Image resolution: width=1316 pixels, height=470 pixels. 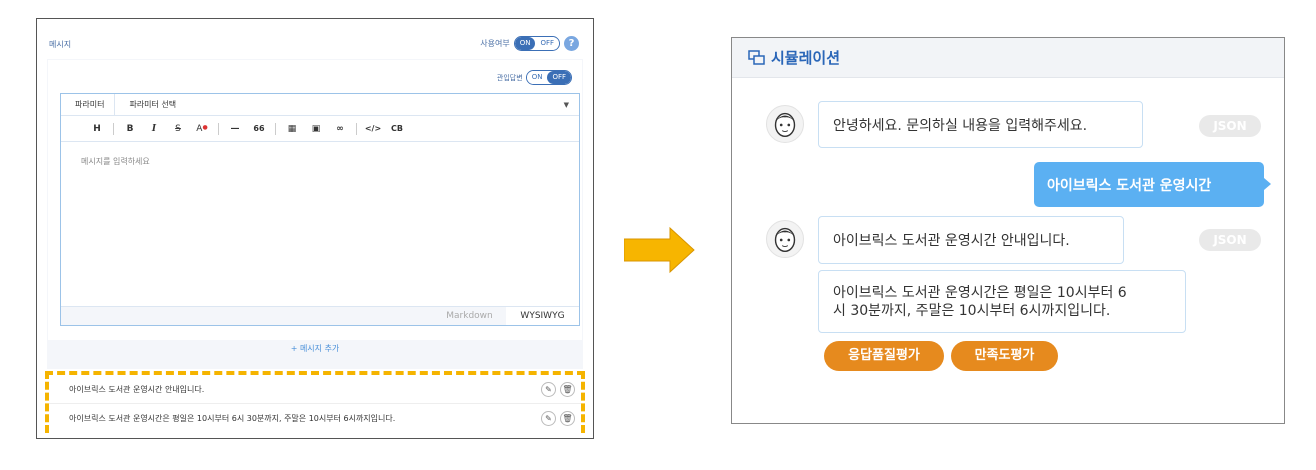 What do you see at coordinates (97, 129) in the screenshot?
I see `heading-icon: H` at bounding box center [97, 129].